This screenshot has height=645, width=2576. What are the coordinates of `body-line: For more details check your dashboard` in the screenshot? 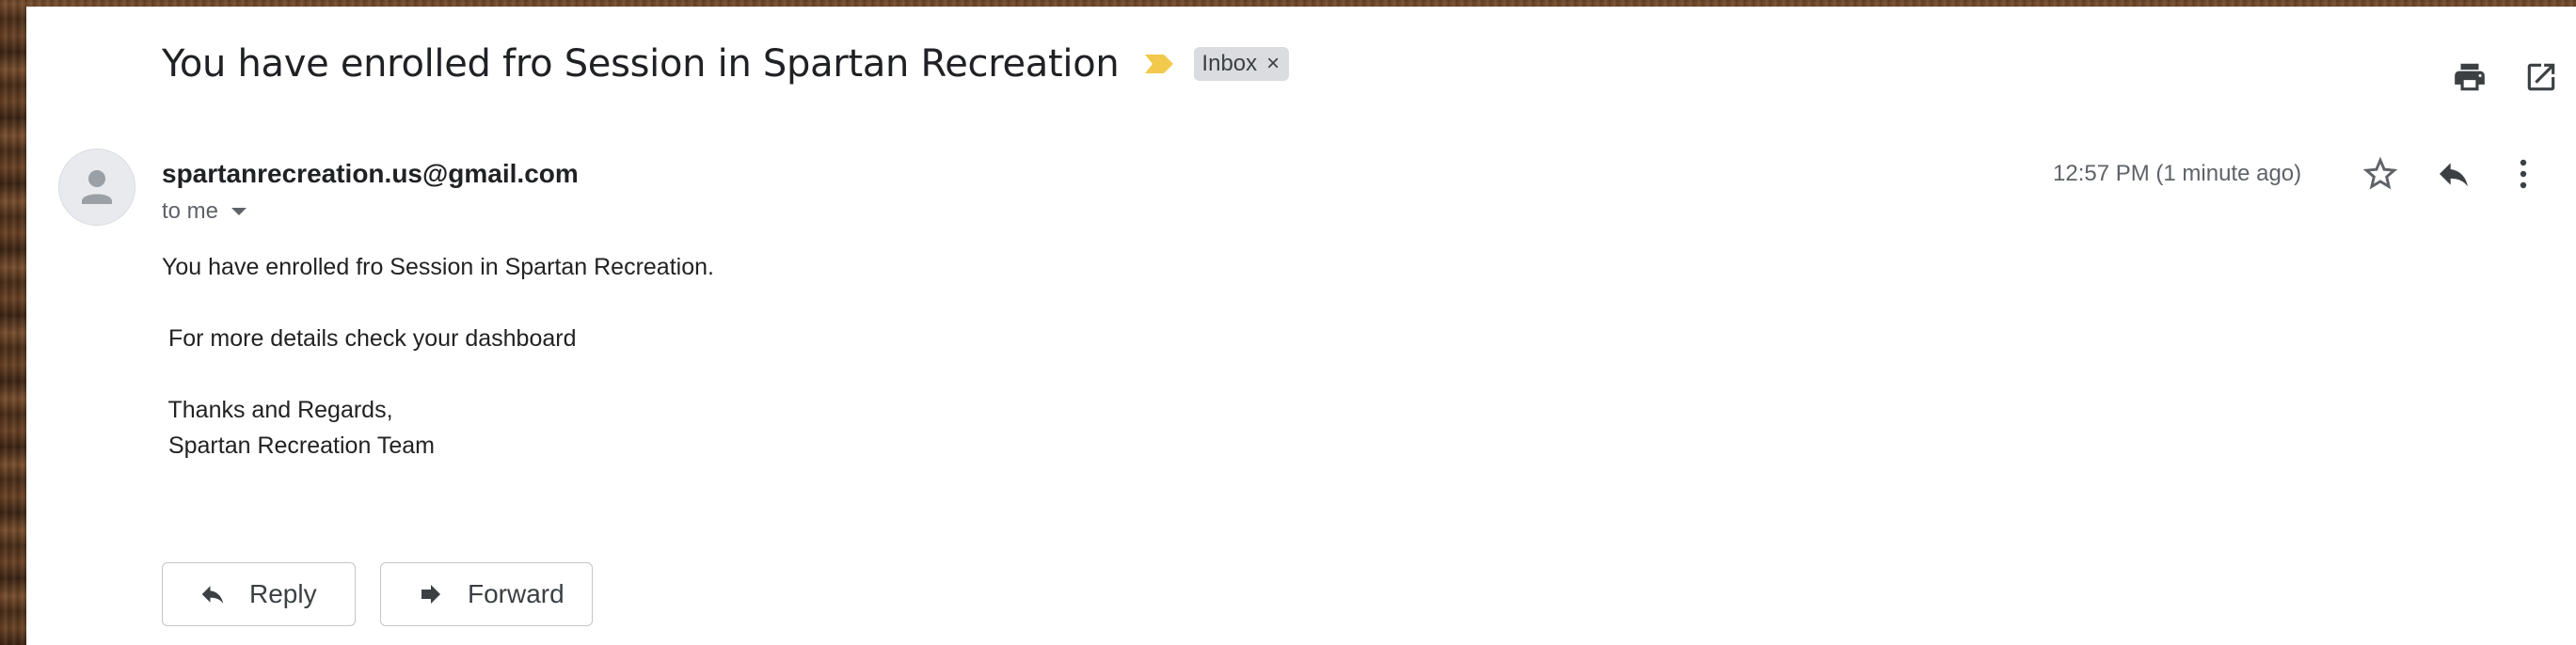 It's located at (369, 338).